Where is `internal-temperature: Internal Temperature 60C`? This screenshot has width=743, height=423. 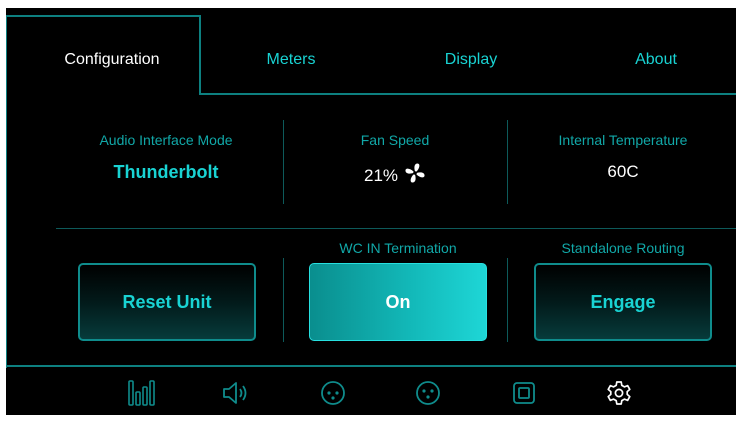
internal-temperature: Internal Temperature 60C is located at coordinates (623, 157).